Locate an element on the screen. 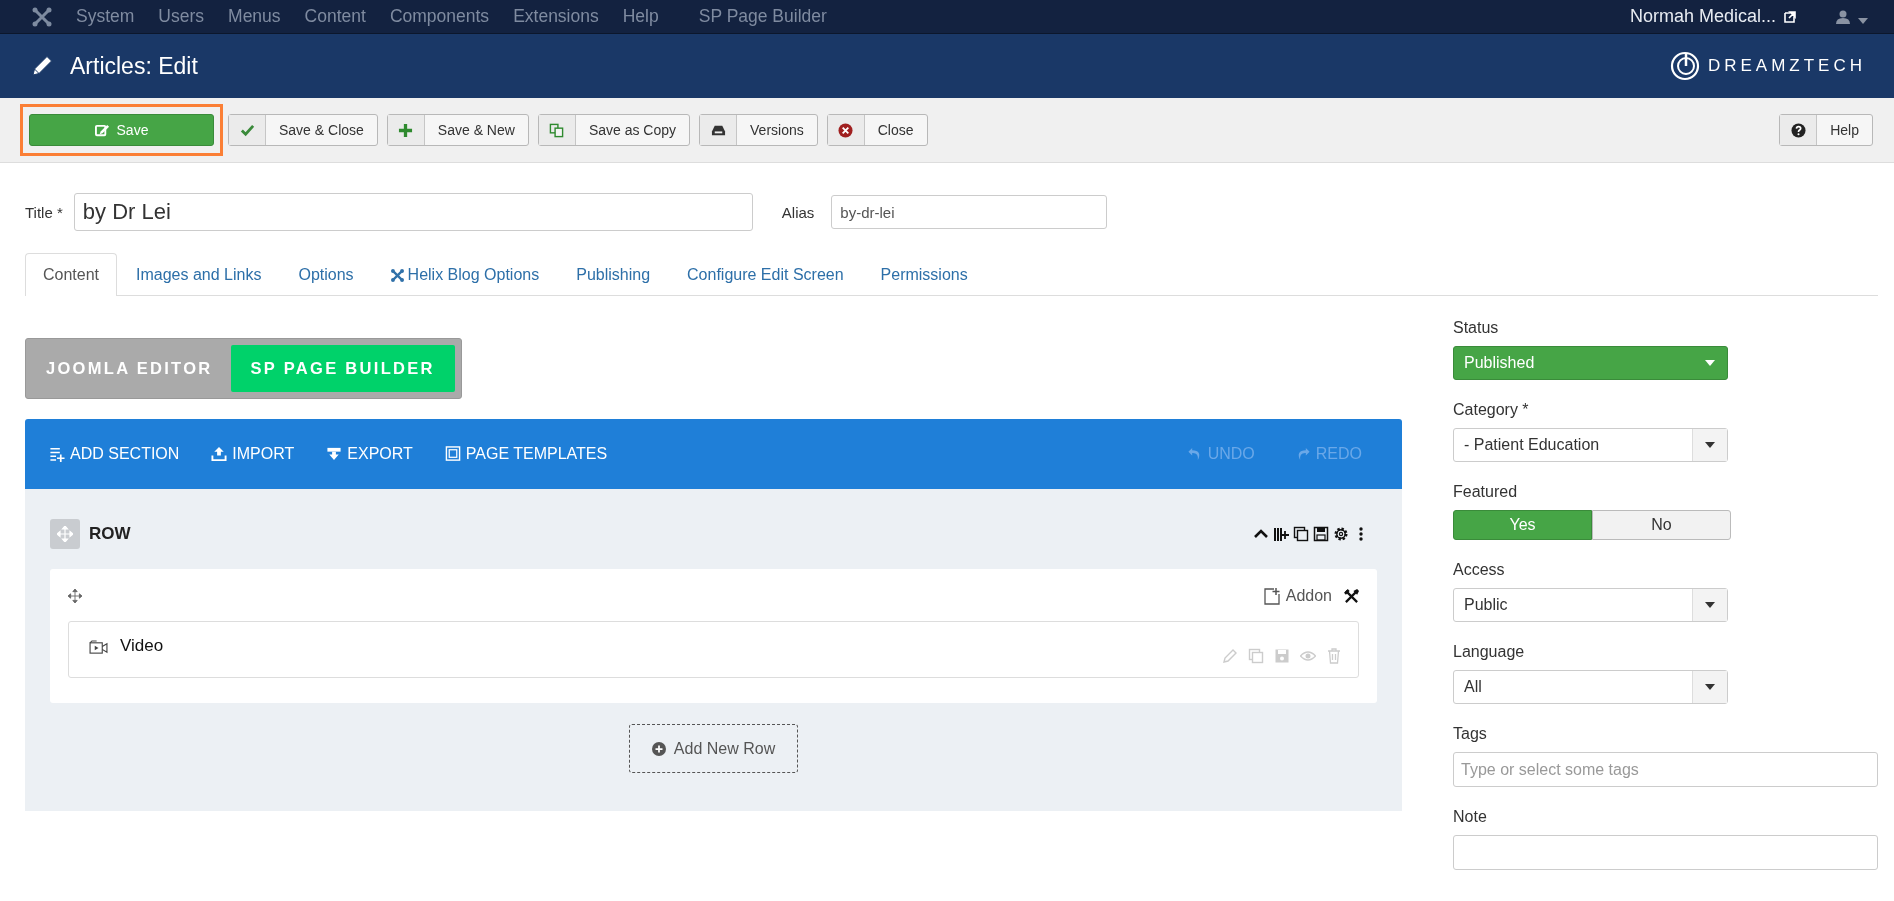  menu-item: Help is located at coordinates (640, 16).